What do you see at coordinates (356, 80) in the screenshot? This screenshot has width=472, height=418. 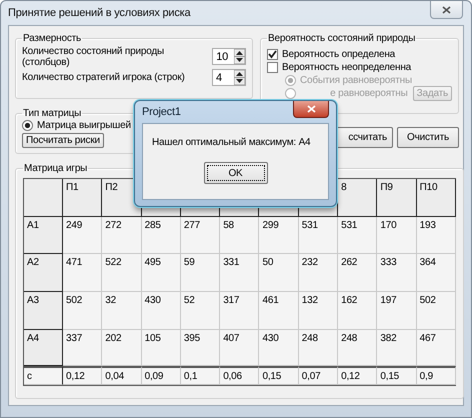 I see `option-label: События равновероятны` at bounding box center [356, 80].